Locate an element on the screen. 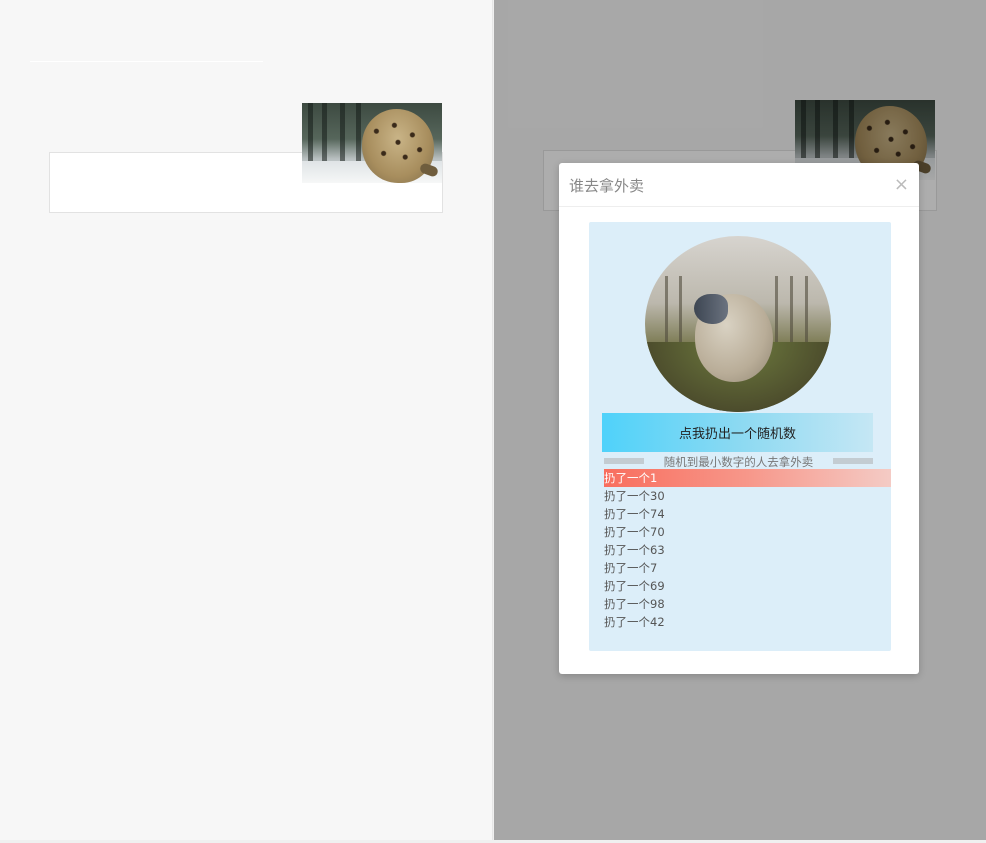 This screenshot has width=986, height=843. result-item: 扔了一个70 is located at coordinates (634, 532).